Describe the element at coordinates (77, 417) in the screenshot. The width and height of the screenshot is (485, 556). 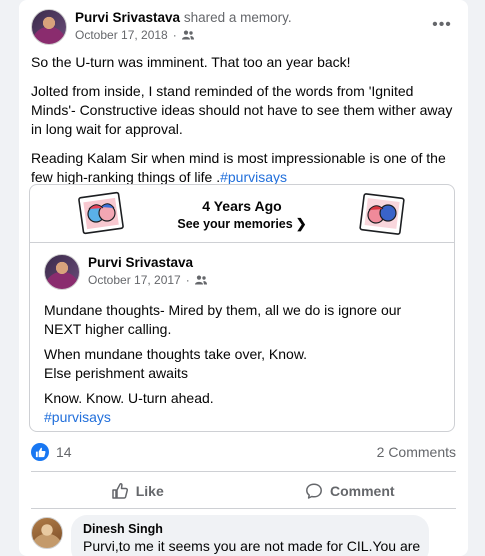
I see `memory-hashtag: #purvisays` at that location.